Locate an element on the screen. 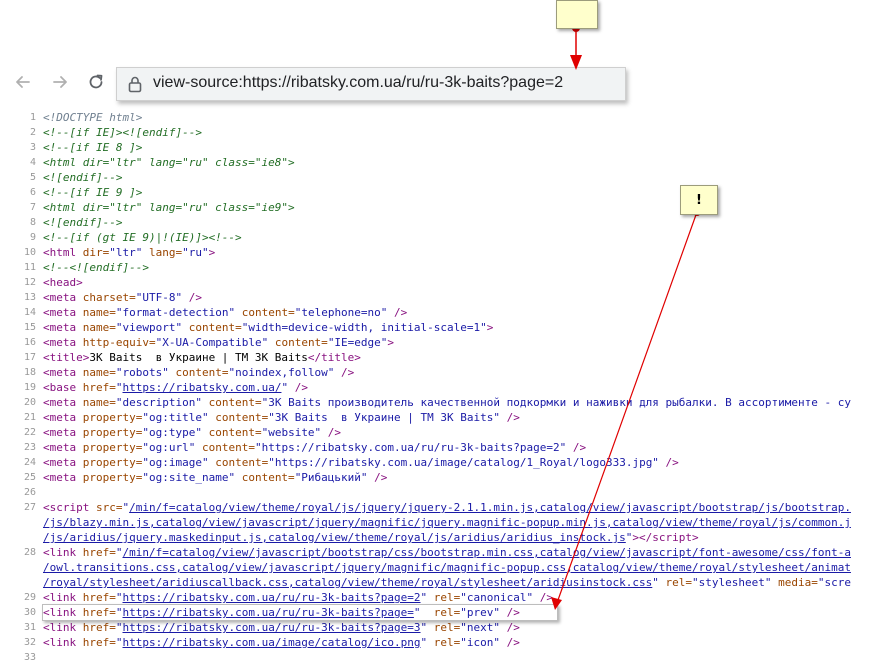 The height and width of the screenshot is (661, 896). mid-note-label: ! is located at coordinates (699, 200).